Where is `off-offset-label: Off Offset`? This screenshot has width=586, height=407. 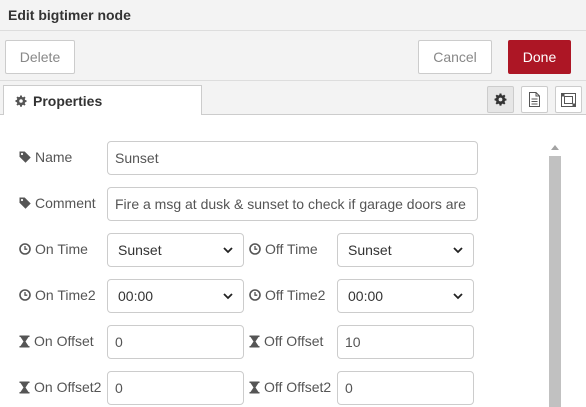 off-offset-label: Off Offset is located at coordinates (286, 341).